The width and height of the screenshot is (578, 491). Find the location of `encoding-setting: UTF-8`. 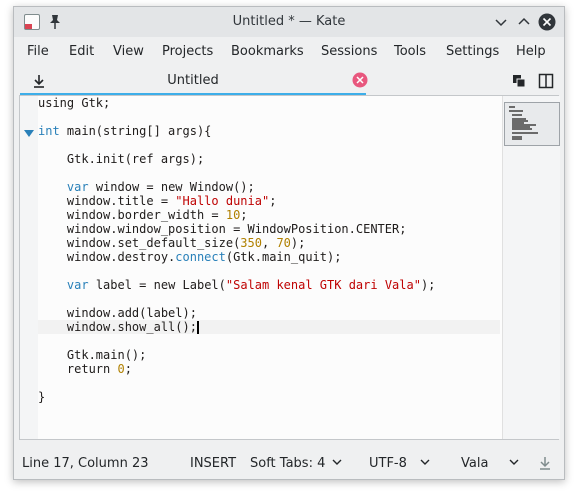

encoding-setting: UTF-8 is located at coordinates (388, 463).